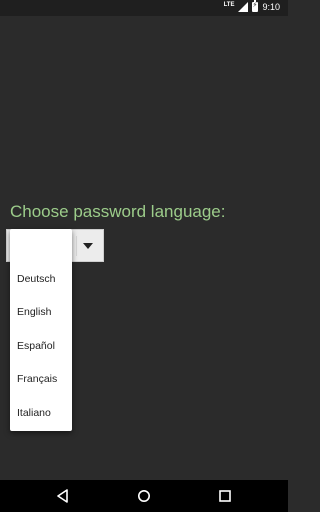  I want to click on status-icons: LTE 9:10, so click(251, 6).